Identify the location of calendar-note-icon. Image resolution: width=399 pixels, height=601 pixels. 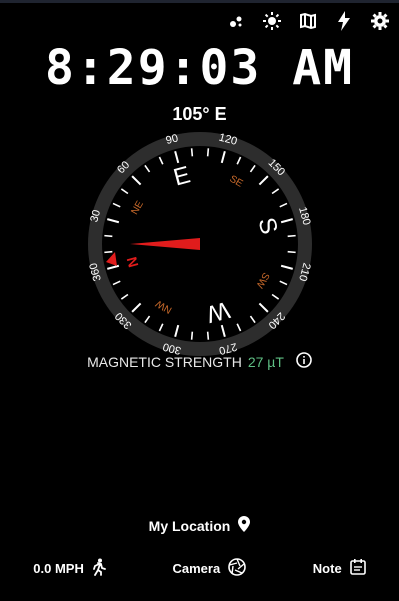
(357, 568).